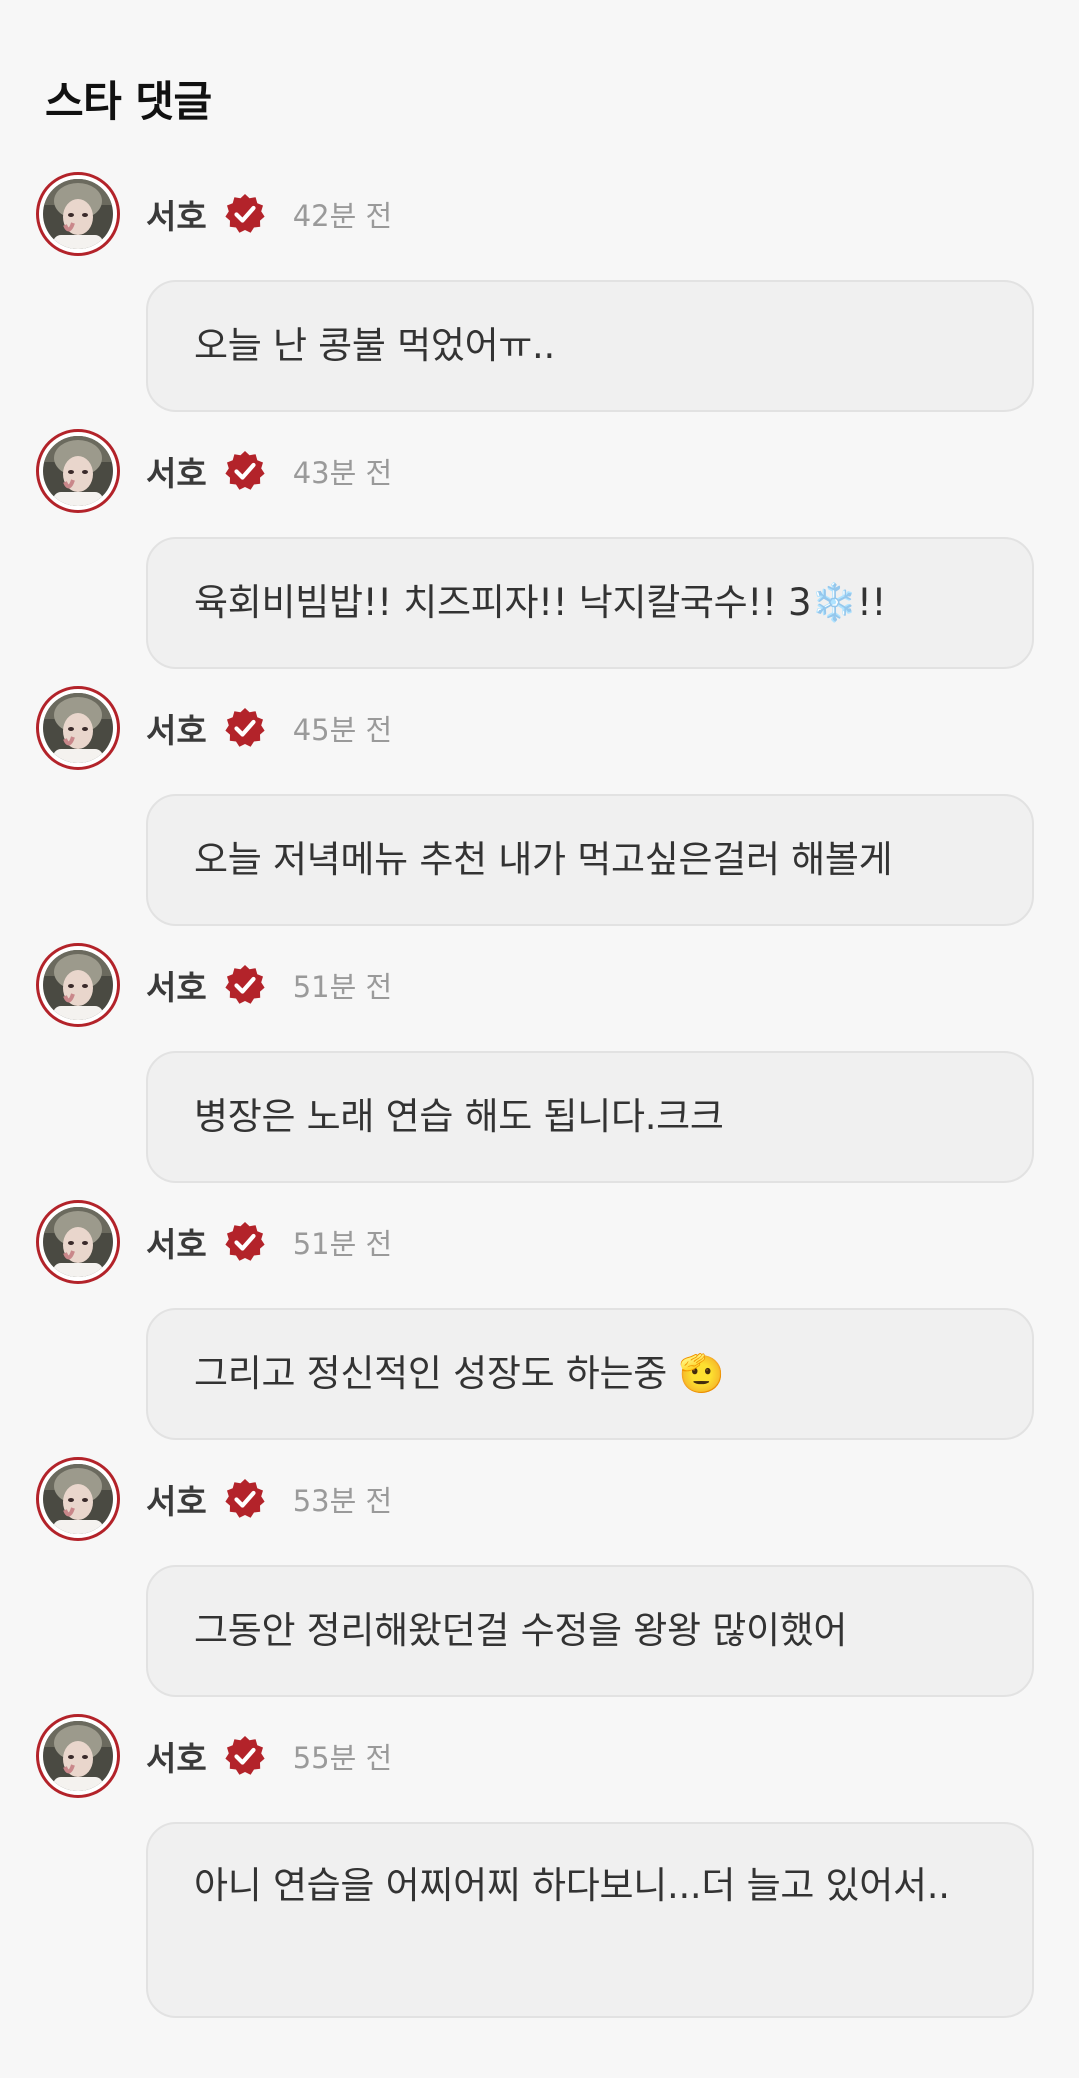 Image resolution: width=1079 pixels, height=2078 pixels. I want to click on comment-bubble: 오늘 저녁메뉴 추천 내가 먹고싶은걸러 해볼게, so click(590, 860).